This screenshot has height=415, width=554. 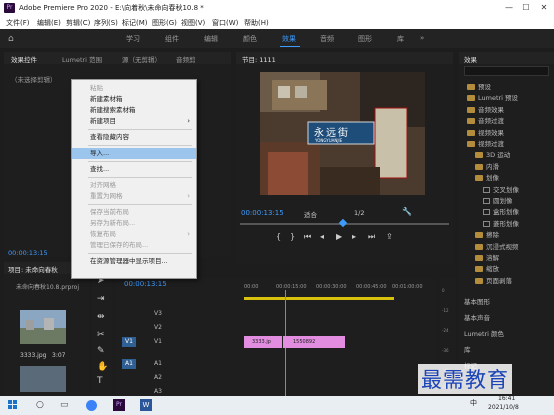 I want to click on tab-libraries: 库, so click(x=400, y=39).